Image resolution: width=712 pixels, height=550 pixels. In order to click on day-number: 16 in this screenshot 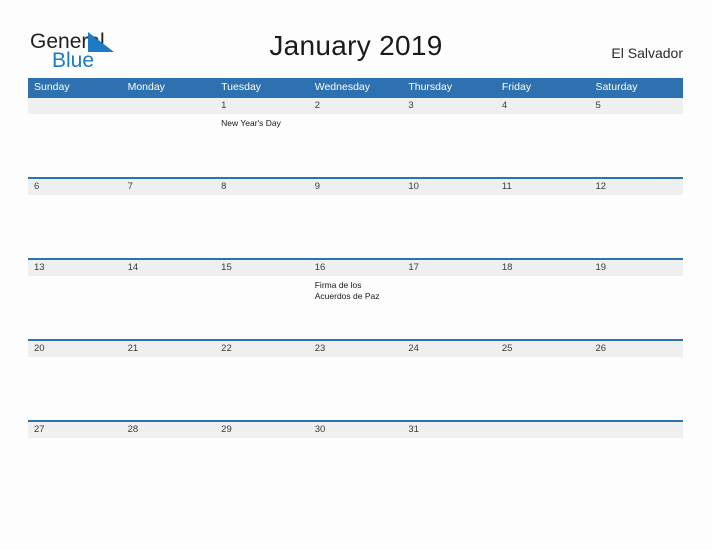, I will do `click(356, 268)`.